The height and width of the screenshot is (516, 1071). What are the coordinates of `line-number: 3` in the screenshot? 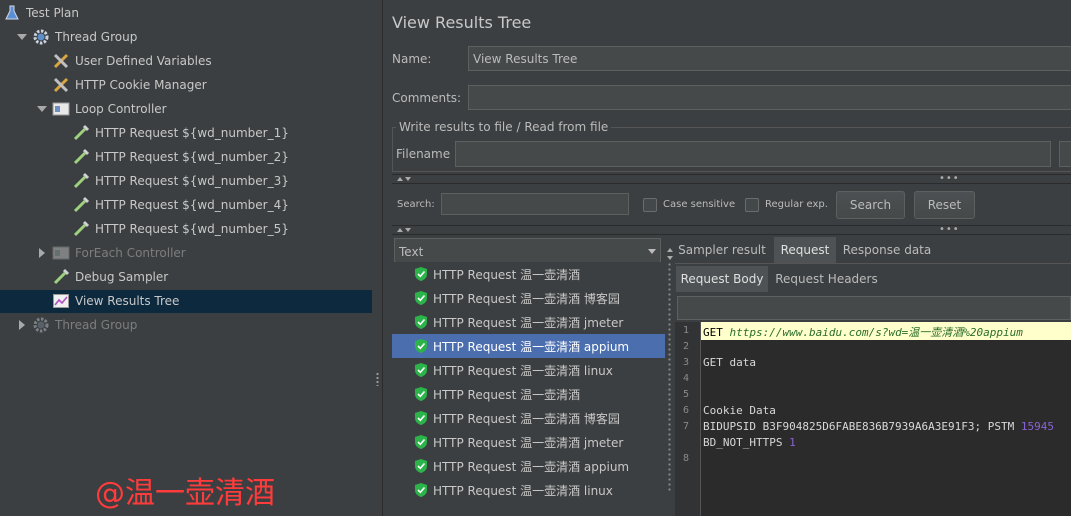 It's located at (685, 362).